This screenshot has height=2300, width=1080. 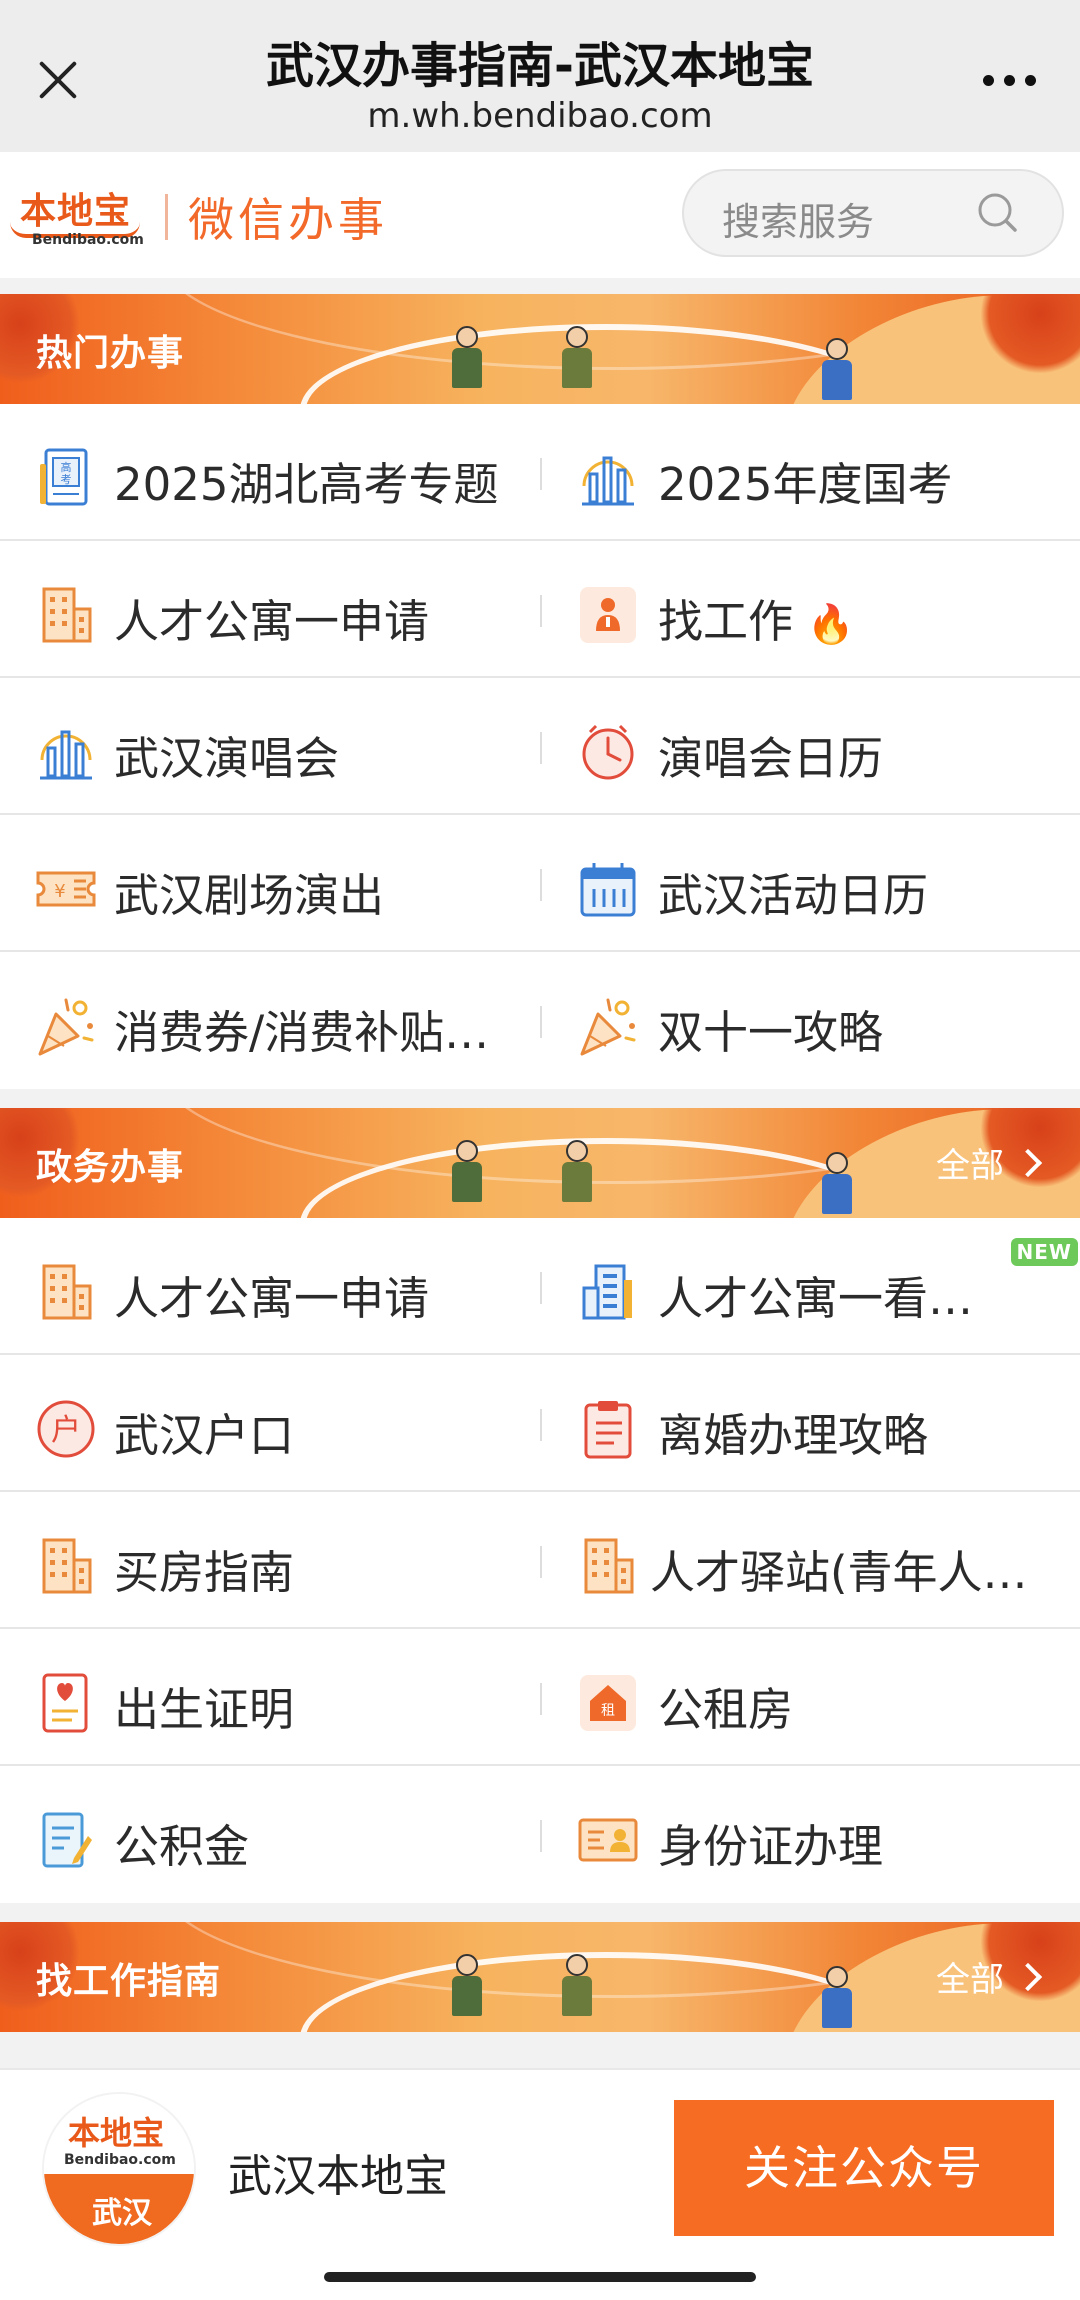 What do you see at coordinates (66, 1840) in the screenshot?
I see `document-edit-icon` at bounding box center [66, 1840].